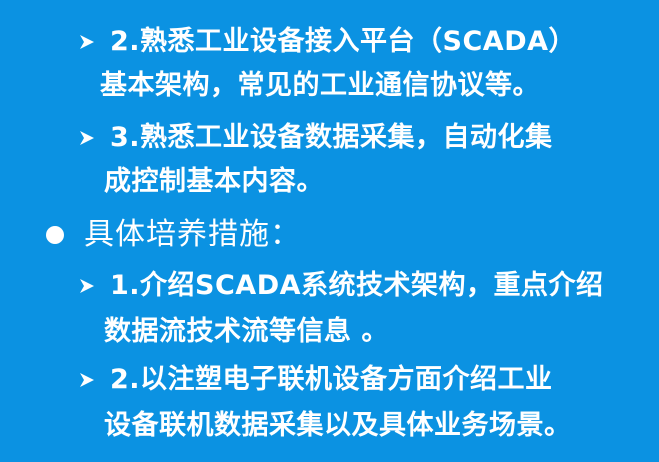  What do you see at coordinates (55, 235) in the screenshot?
I see `filled-circle-icon` at bounding box center [55, 235].